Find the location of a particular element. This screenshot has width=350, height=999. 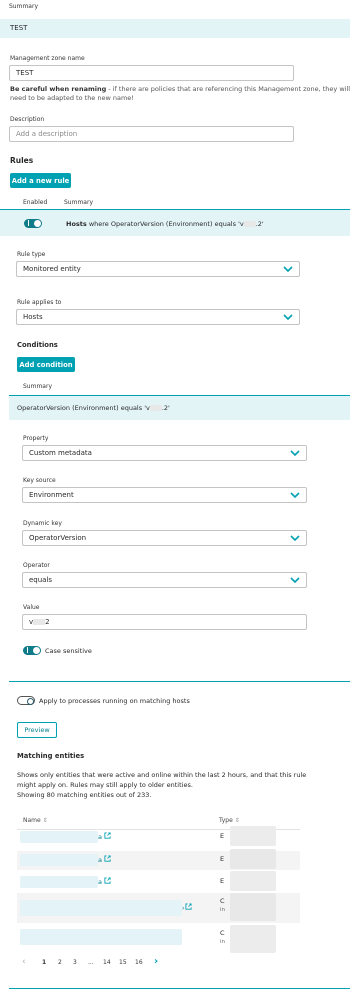

col-type-header: Type ⇕ is located at coordinates (229, 820).